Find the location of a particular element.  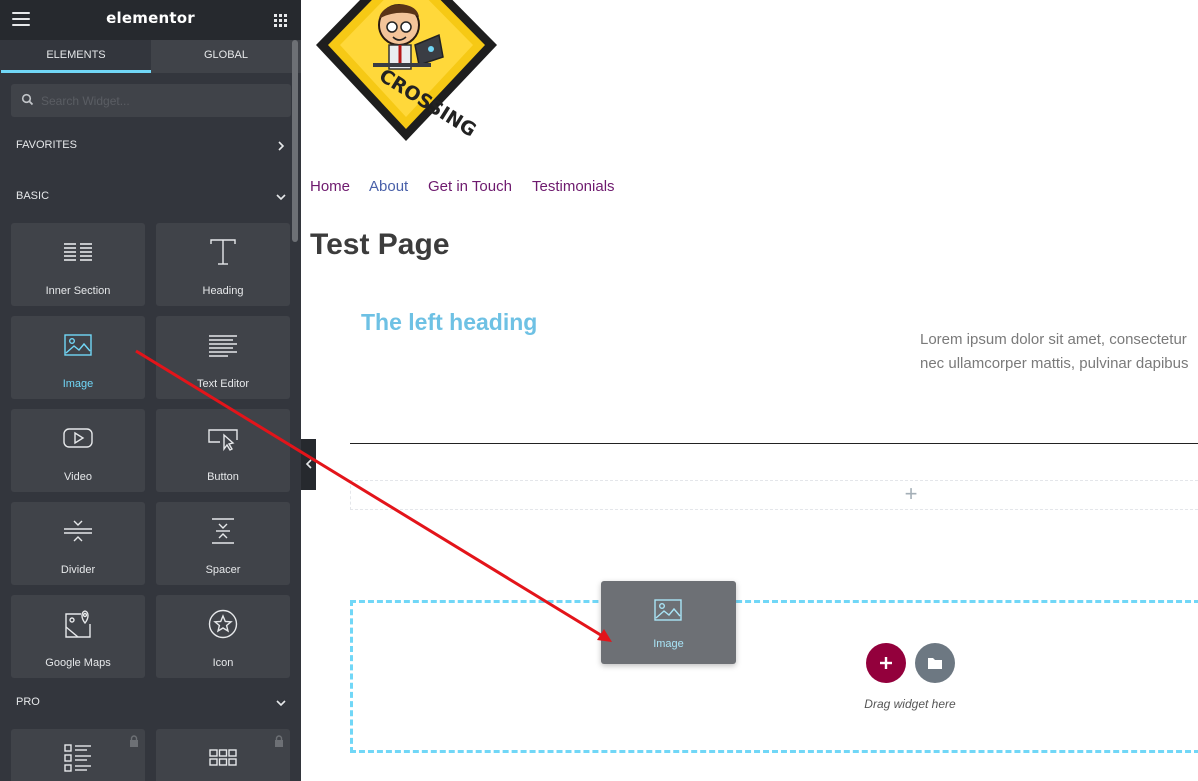

text-editor-icon is located at coordinates (223, 346).